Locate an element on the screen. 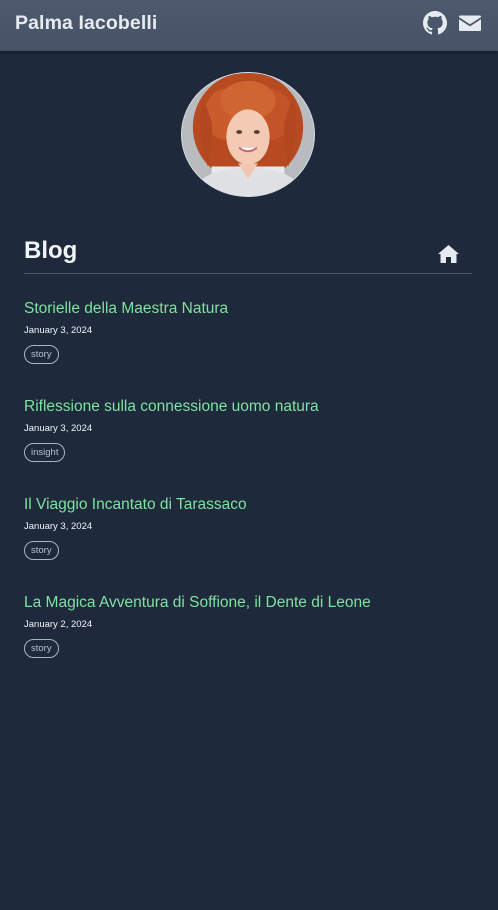 This screenshot has width=498, height=910. blog-heading: Blog is located at coordinates (51, 250).